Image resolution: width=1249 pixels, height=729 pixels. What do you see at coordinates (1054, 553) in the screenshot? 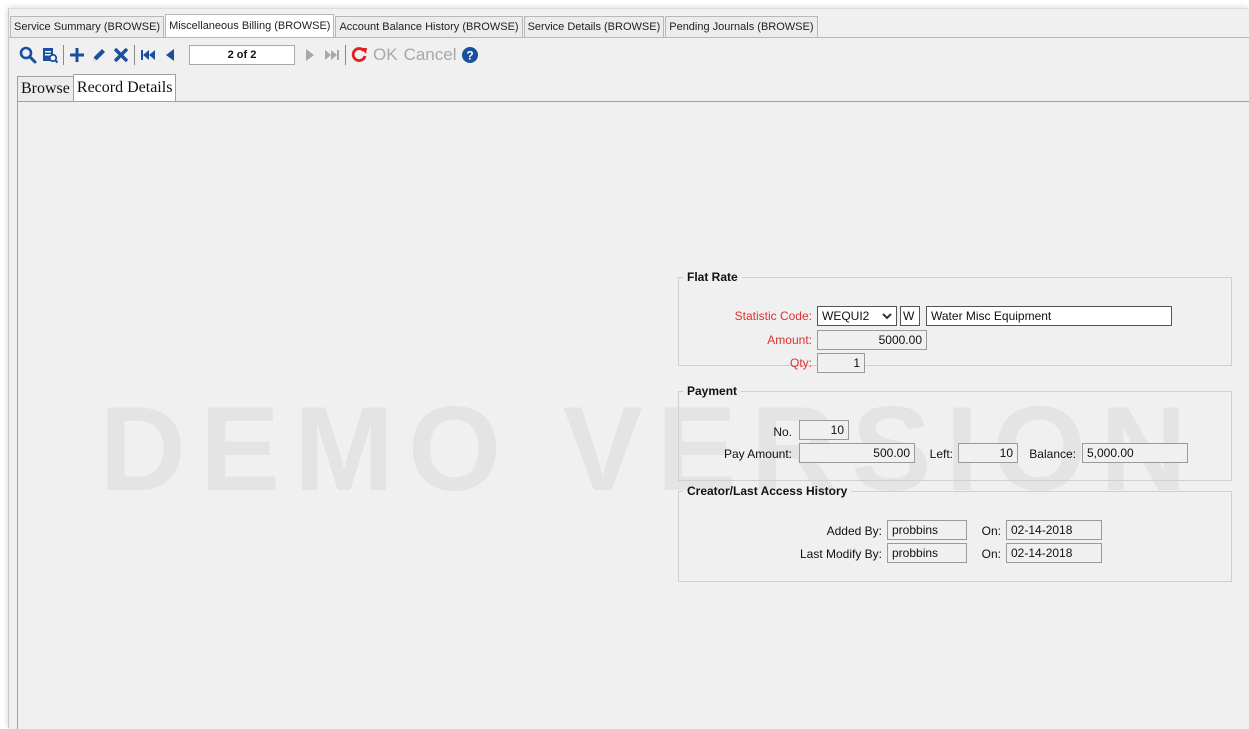
I see `modified-on-field: 02-14-2018` at bounding box center [1054, 553].